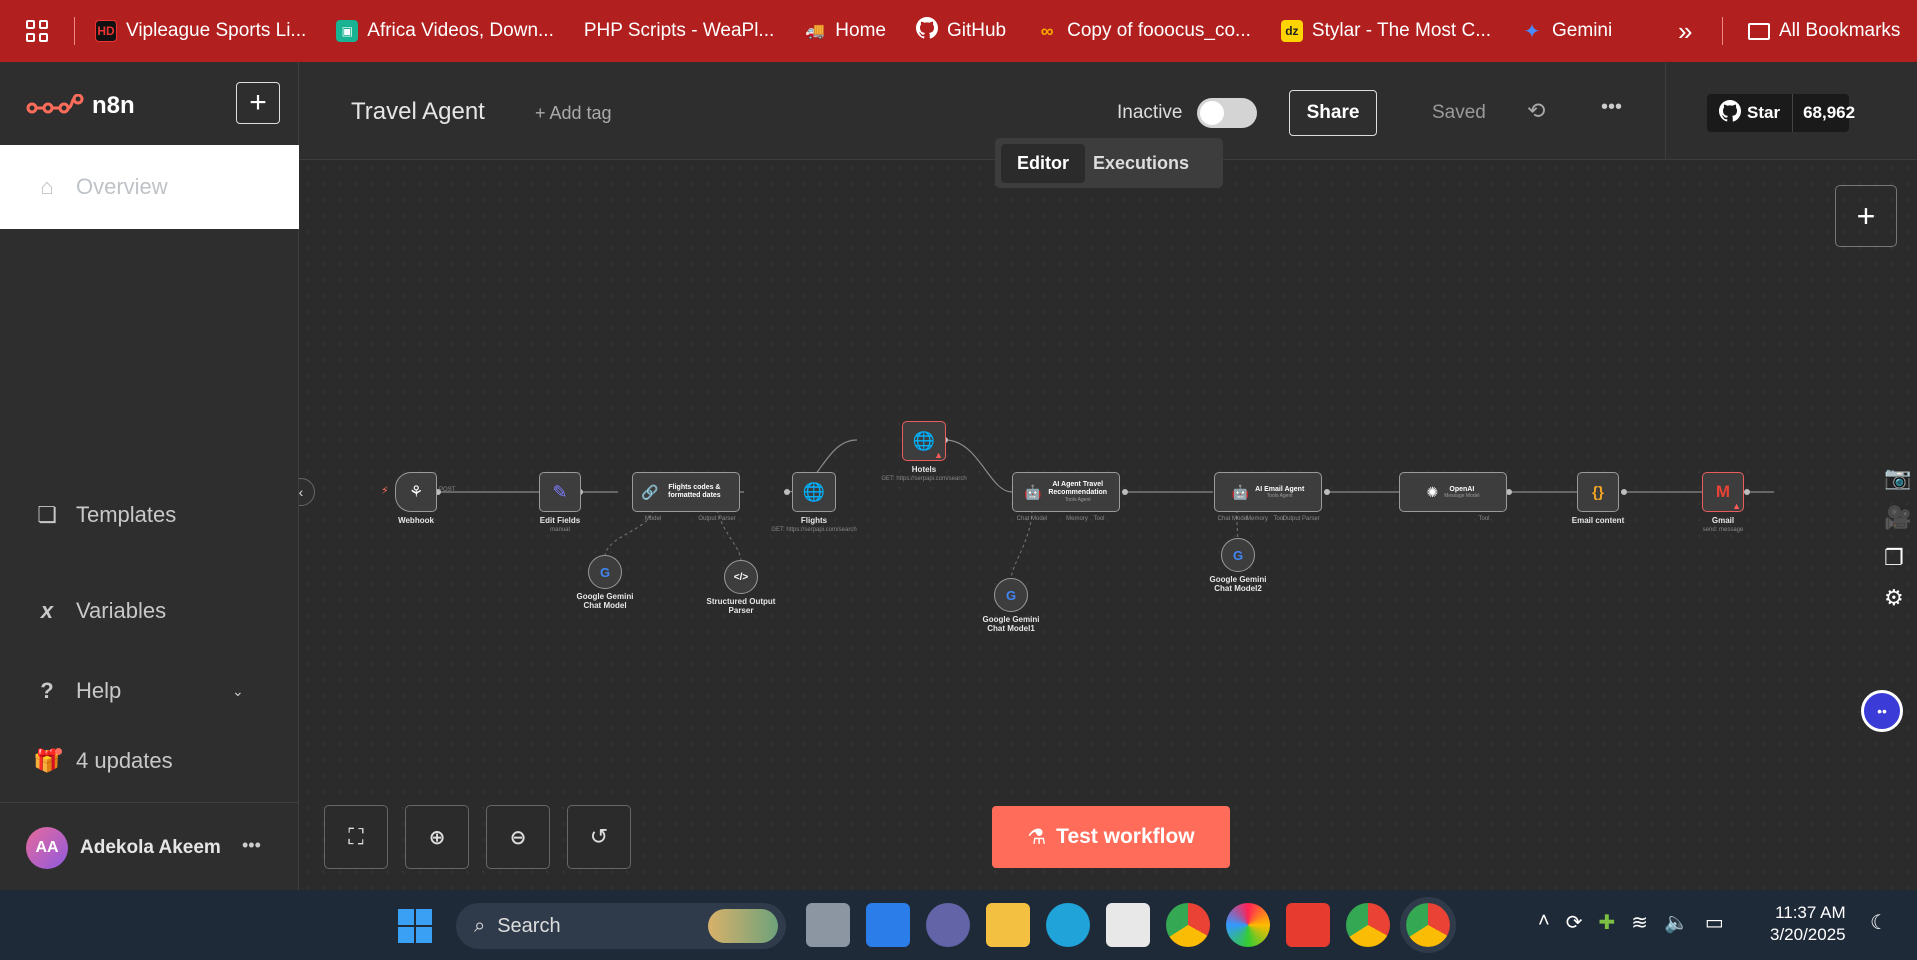 The width and height of the screenshot is (1917, 960). What do you see at coordinates (1824, 31) in the screenshot?
I see `all-bookmarks-button: All Bookmarks` at bounding box center [1824, 31].